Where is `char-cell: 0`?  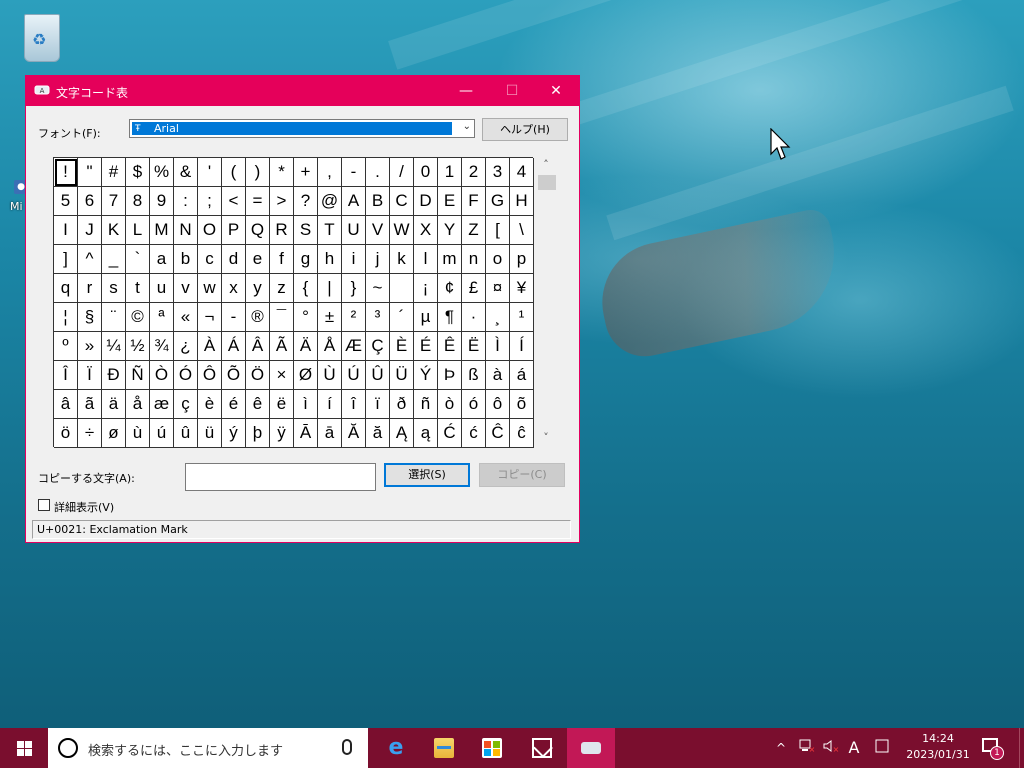 char-cell: 0 is located at coordinates (426, 172).